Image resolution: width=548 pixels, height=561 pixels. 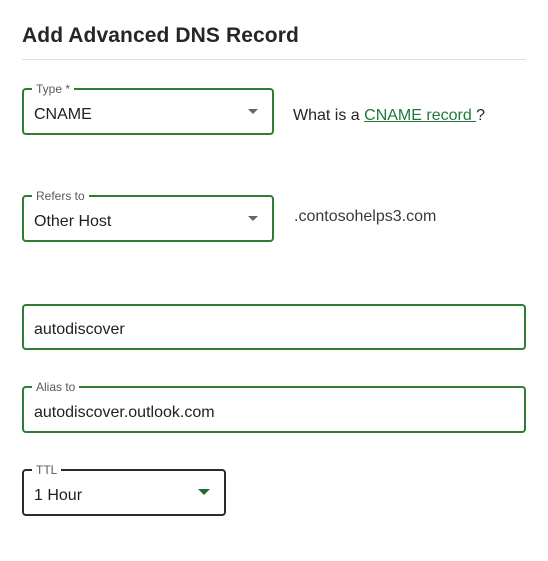 What do you see at coordinates (58, 495) in the screenshot?
I see `ttl-value: 1 Hour` at bounding box center [58, 495].